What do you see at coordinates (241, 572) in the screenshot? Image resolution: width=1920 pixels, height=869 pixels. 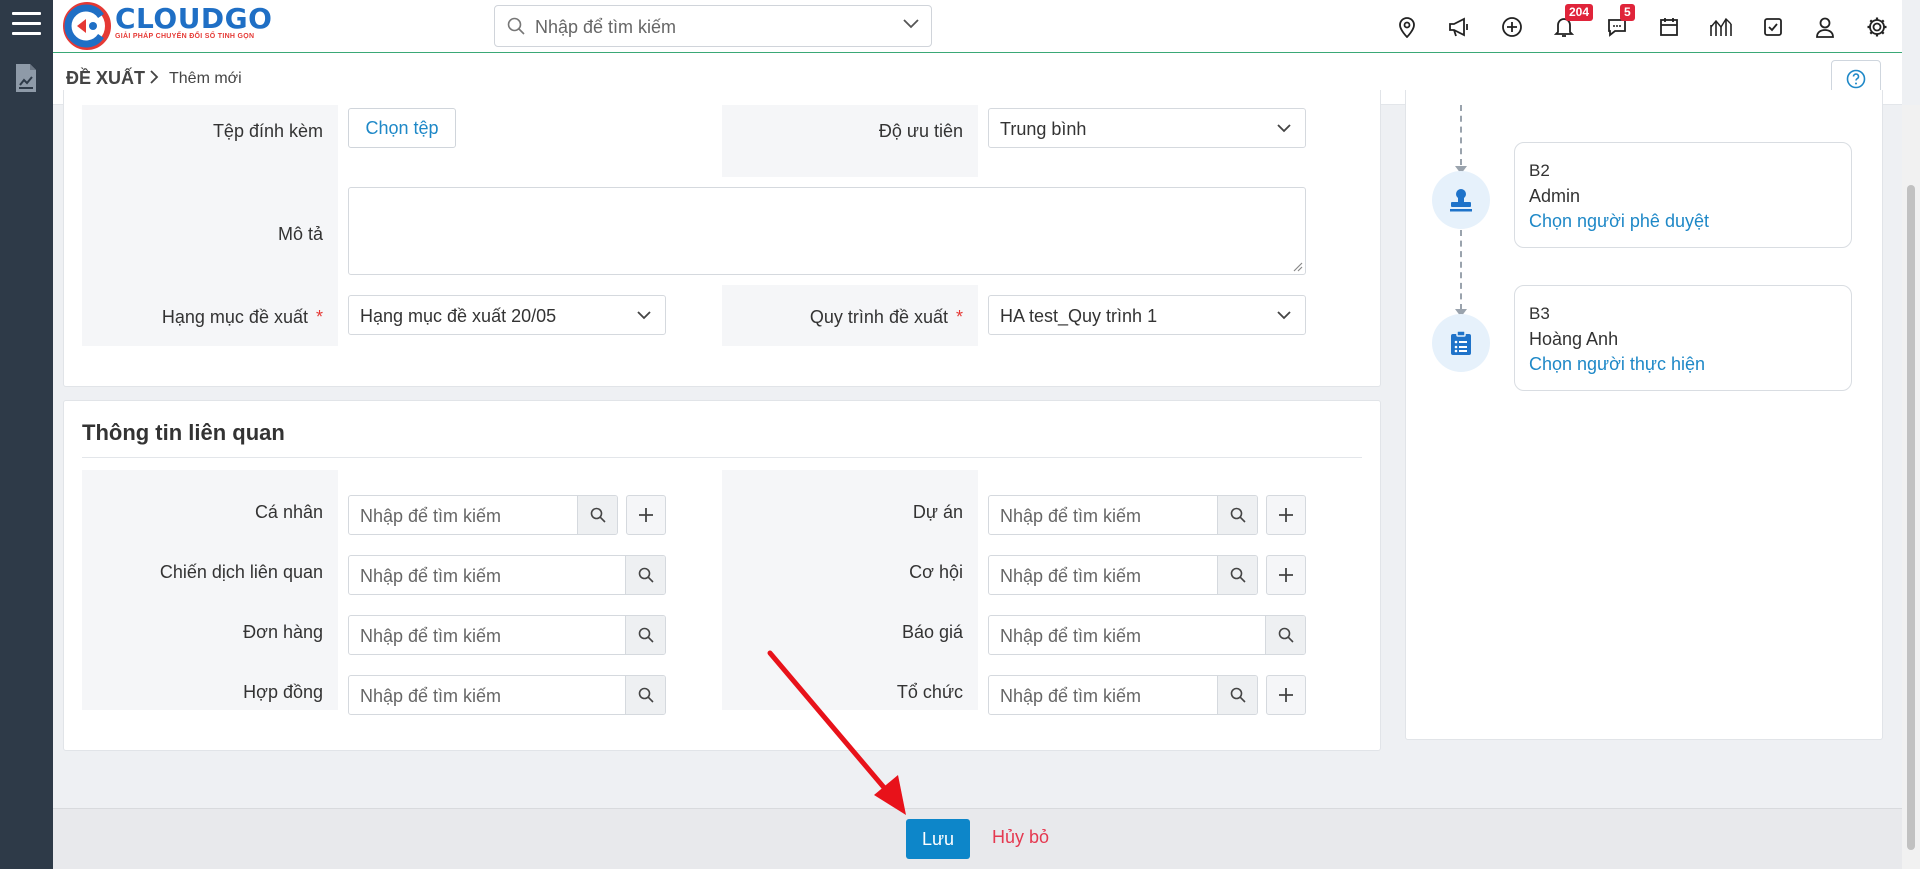 I see `related-field-label: Chiến dịch liên quan` at bounding box center [241, 572].